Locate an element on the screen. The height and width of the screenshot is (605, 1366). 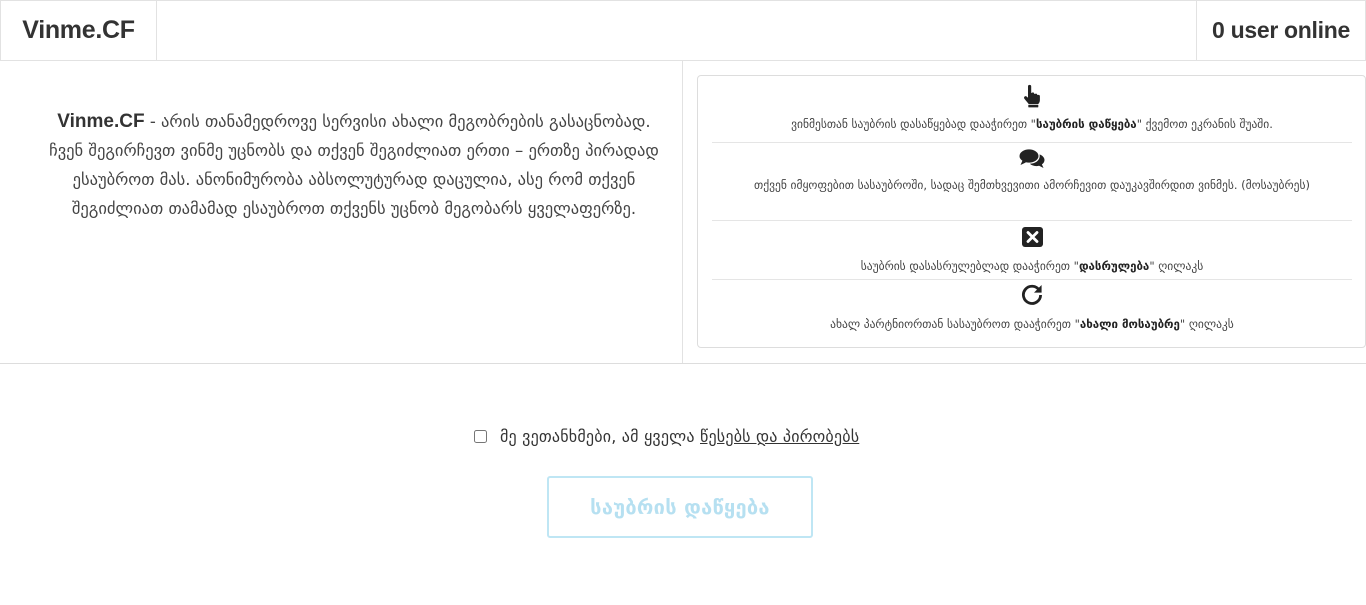
brand-logo: Vinme.CF is located at coordinates (79, 30).